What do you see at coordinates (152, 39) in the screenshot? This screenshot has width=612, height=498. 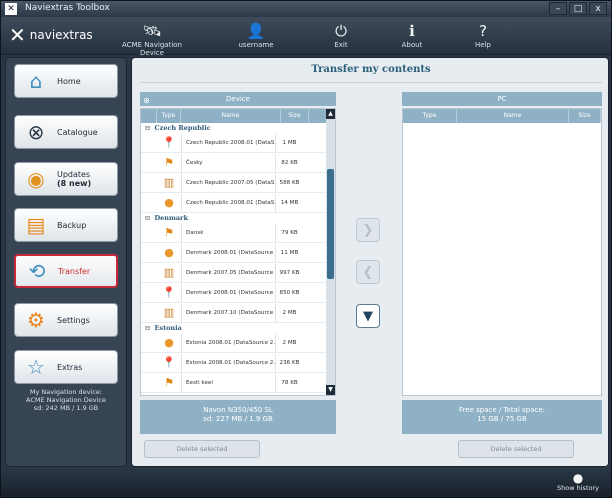 I see `device-button: 🛰 ACME Navigation Device` at bounding box center [152, 39].